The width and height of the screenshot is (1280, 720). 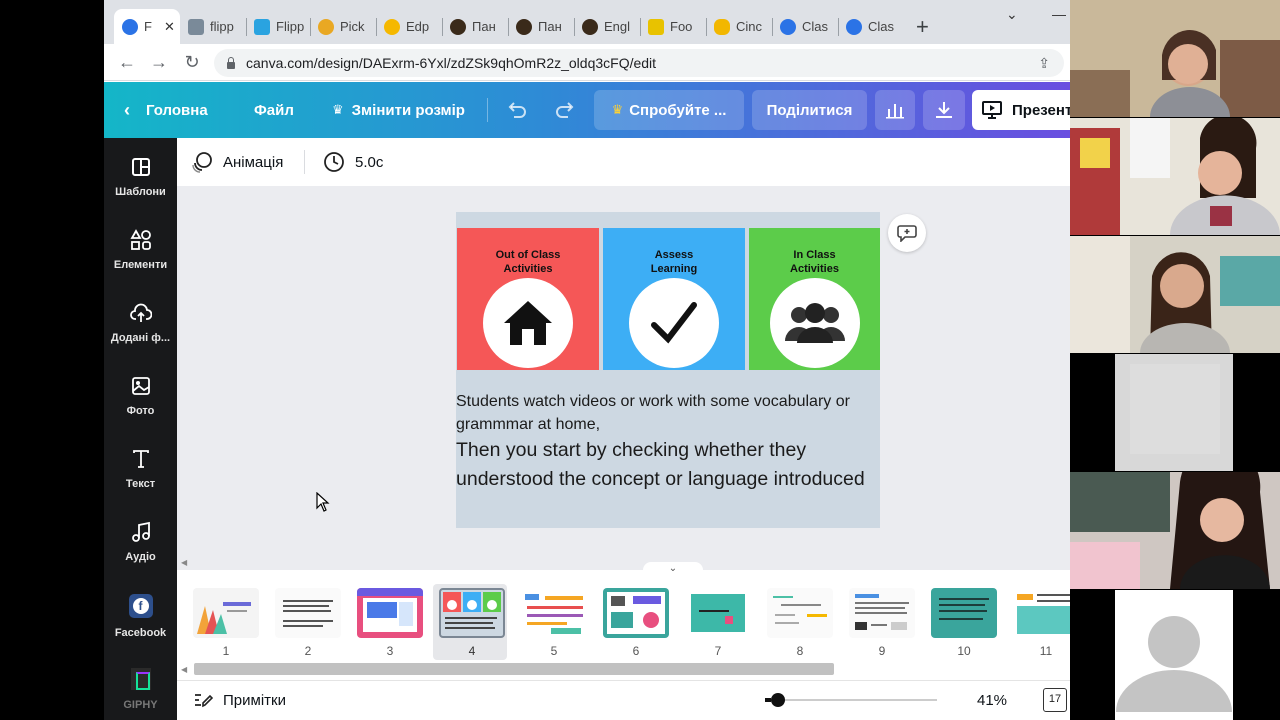 What do you see at coordinates (140, 705) in the screenshot?
I see `sidebar-item-label: GIPHY` at bounding box center [140, 705].